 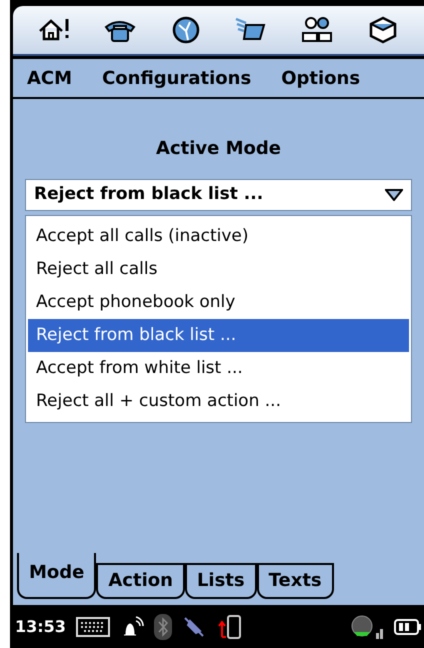 I want to click on caret-icon, so click(x=394, y=195).